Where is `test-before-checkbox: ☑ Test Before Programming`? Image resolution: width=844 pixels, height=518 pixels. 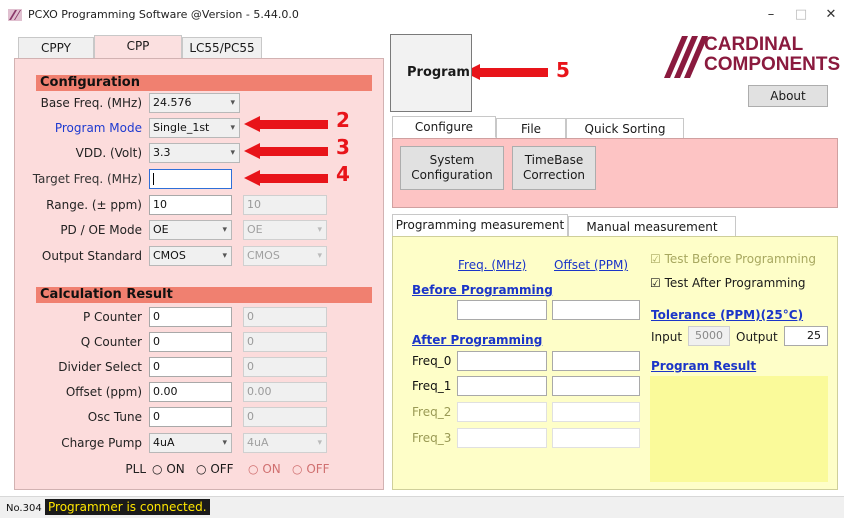
test-before-checkbox: ☑ Test Before Programming is located at coordinates (733, 259).